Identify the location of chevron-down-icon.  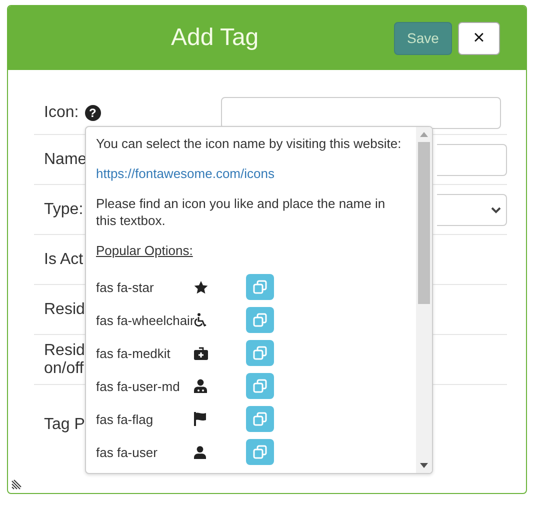
(496, 210).